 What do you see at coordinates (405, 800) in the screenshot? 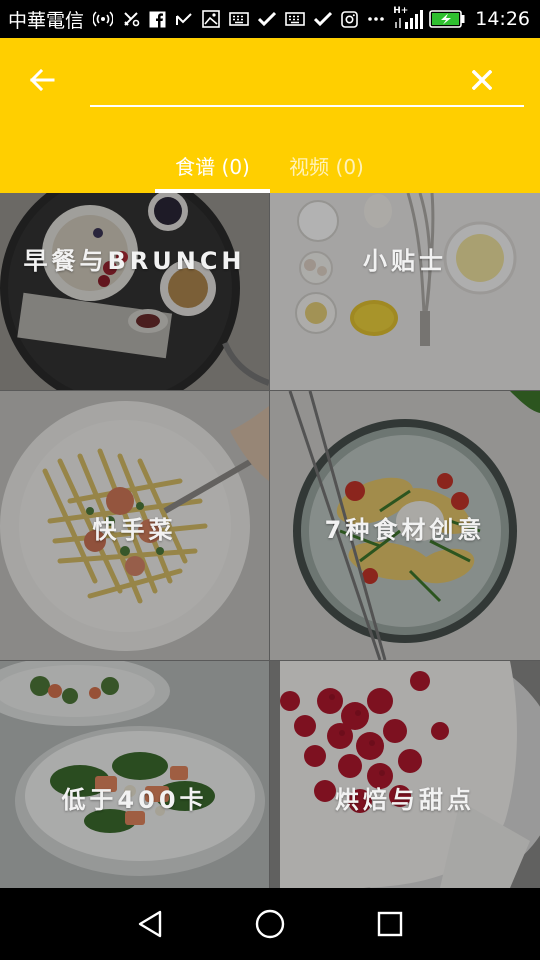
I see `category-label: 烘焙与甜点` at bounding box center [405, 800].